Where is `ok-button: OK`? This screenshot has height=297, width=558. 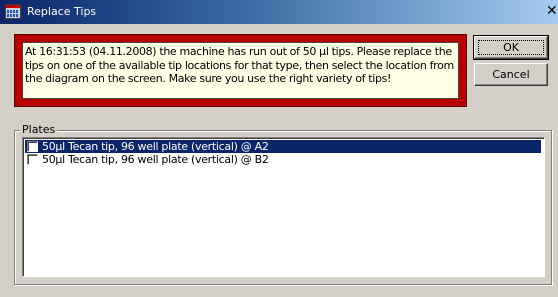
ok-button: OK is located at coordinates (511, 47).